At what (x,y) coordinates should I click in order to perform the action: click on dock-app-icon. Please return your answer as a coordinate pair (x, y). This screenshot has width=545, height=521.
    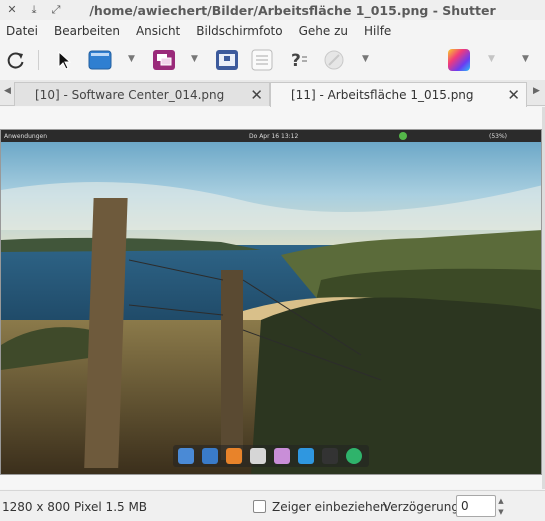
    Looking at the image, I should click on (186, 456).